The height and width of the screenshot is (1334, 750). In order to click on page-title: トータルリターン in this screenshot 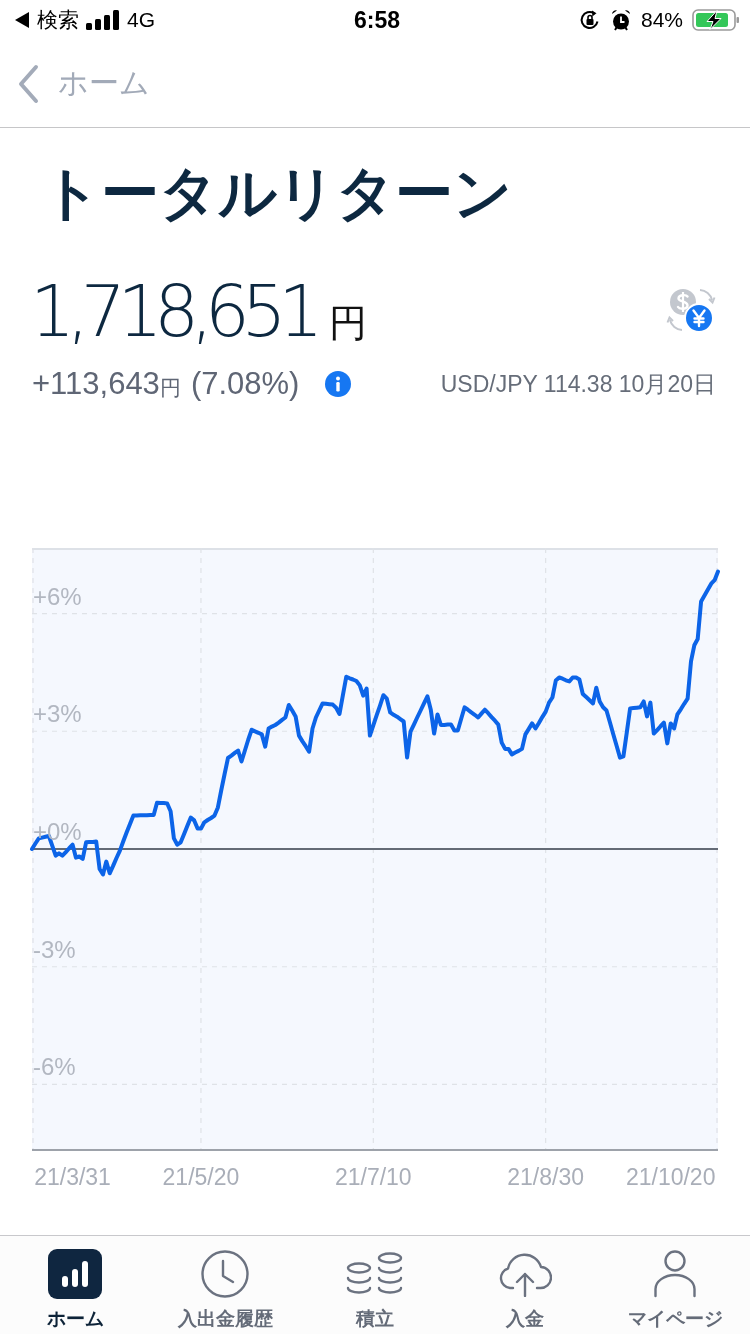, I will do `click(277, 193)`.